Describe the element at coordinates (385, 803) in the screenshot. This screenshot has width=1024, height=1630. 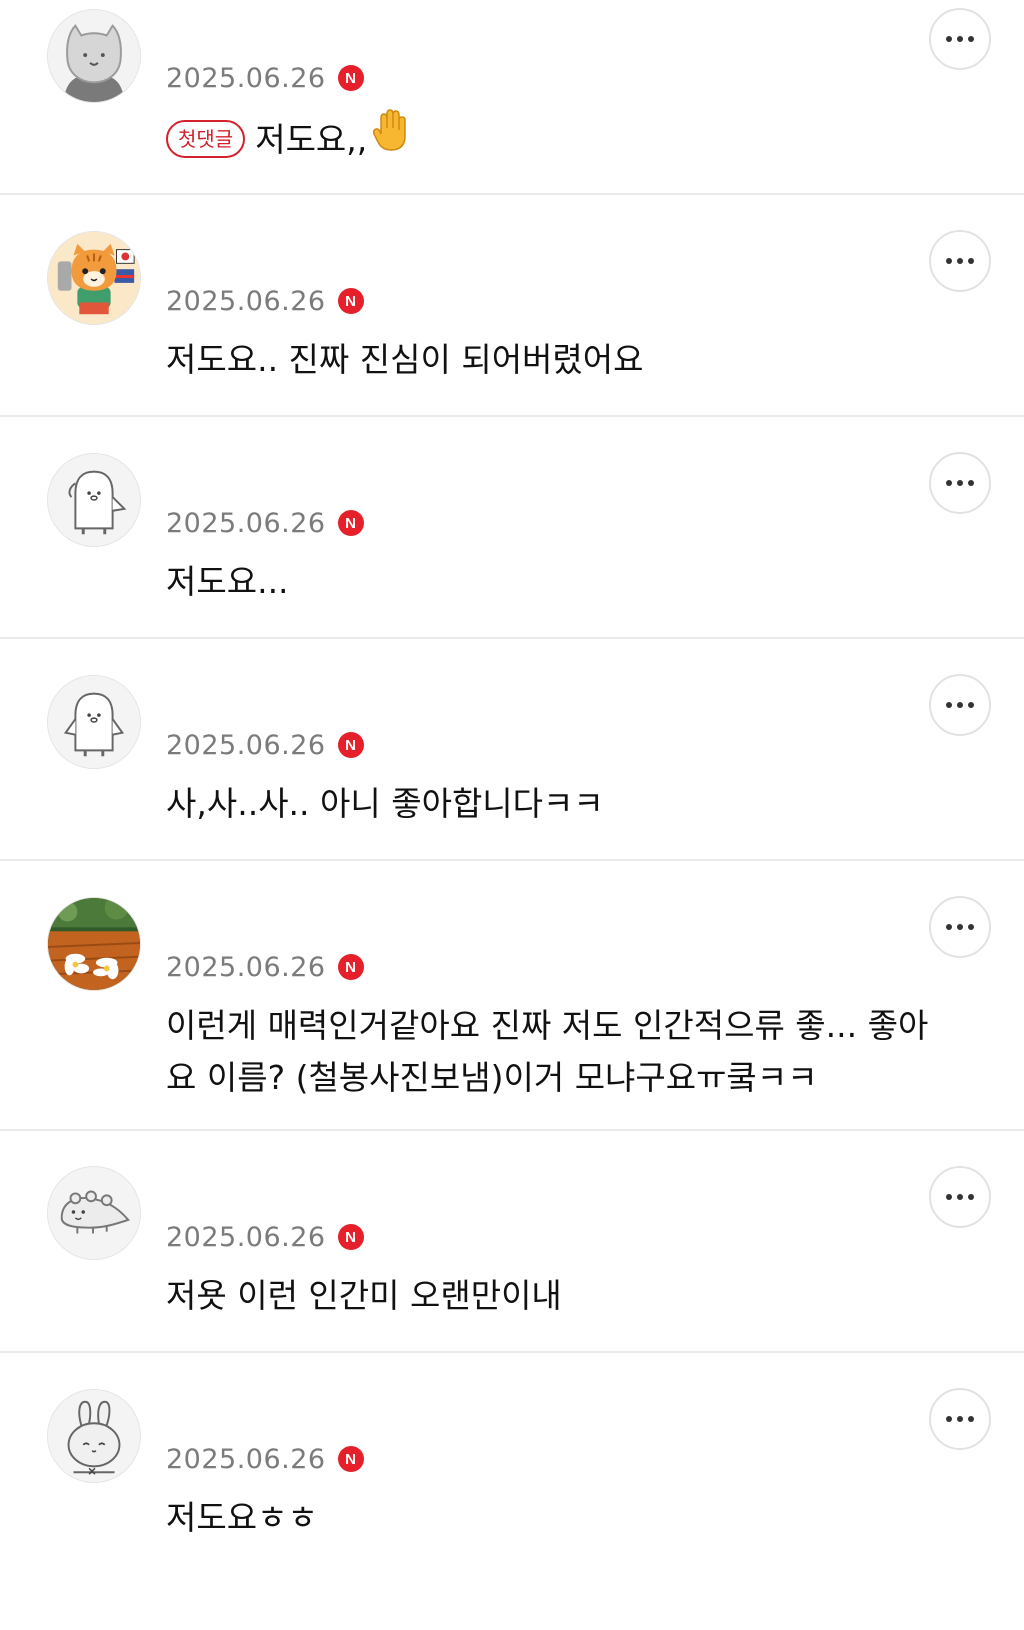
I see `comment-text: 사,사..사.. 아니 좋아합니다ㅋㅋ` at that location.